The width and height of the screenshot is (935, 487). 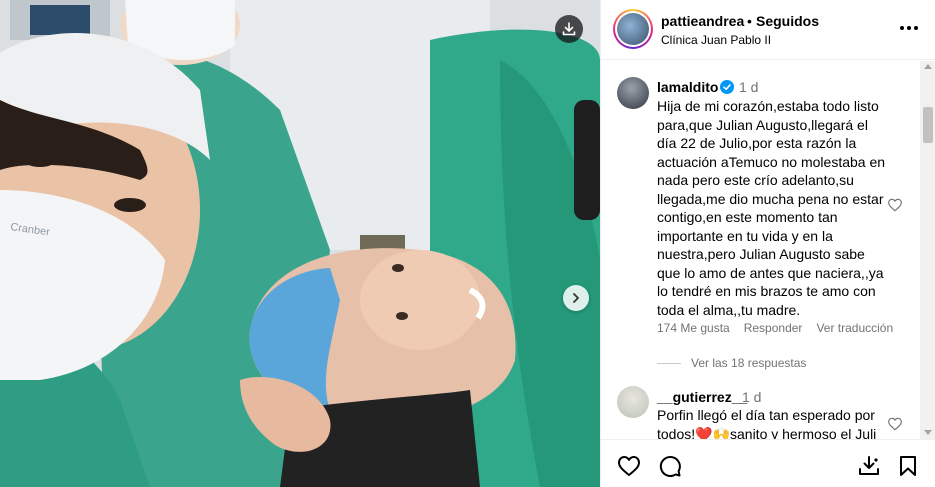 I want to click on comments-scrollbar, so click(x=927, y=250).